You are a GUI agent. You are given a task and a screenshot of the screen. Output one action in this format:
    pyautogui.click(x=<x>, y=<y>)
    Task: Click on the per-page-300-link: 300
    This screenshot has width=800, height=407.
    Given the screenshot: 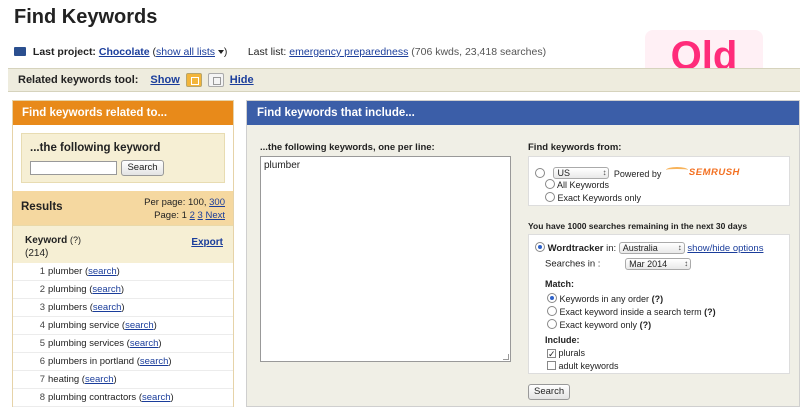 What is the action you would take?
    pyautogui.click(x=217, y=202)
    